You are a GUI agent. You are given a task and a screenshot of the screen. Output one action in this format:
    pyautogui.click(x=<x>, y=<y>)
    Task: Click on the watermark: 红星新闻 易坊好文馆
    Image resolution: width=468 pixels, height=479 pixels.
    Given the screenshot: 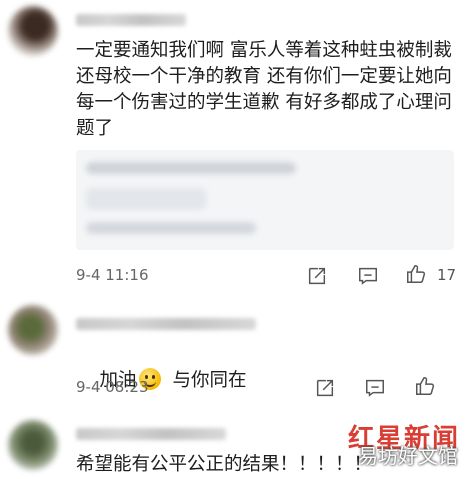 What is the action you would take?
    pyautogui.click(x=401, y=446)
    